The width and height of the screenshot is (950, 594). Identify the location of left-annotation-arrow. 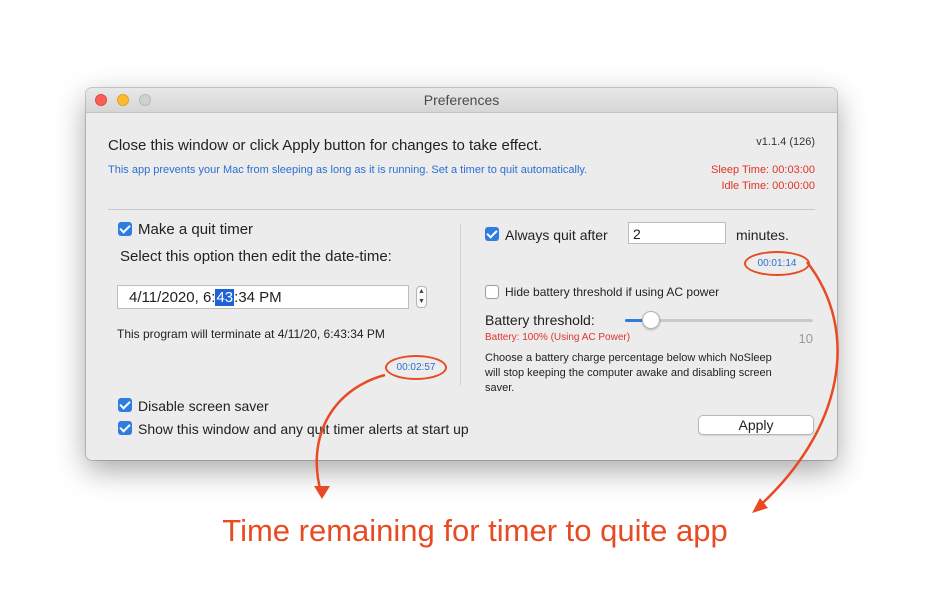
(350, 435).